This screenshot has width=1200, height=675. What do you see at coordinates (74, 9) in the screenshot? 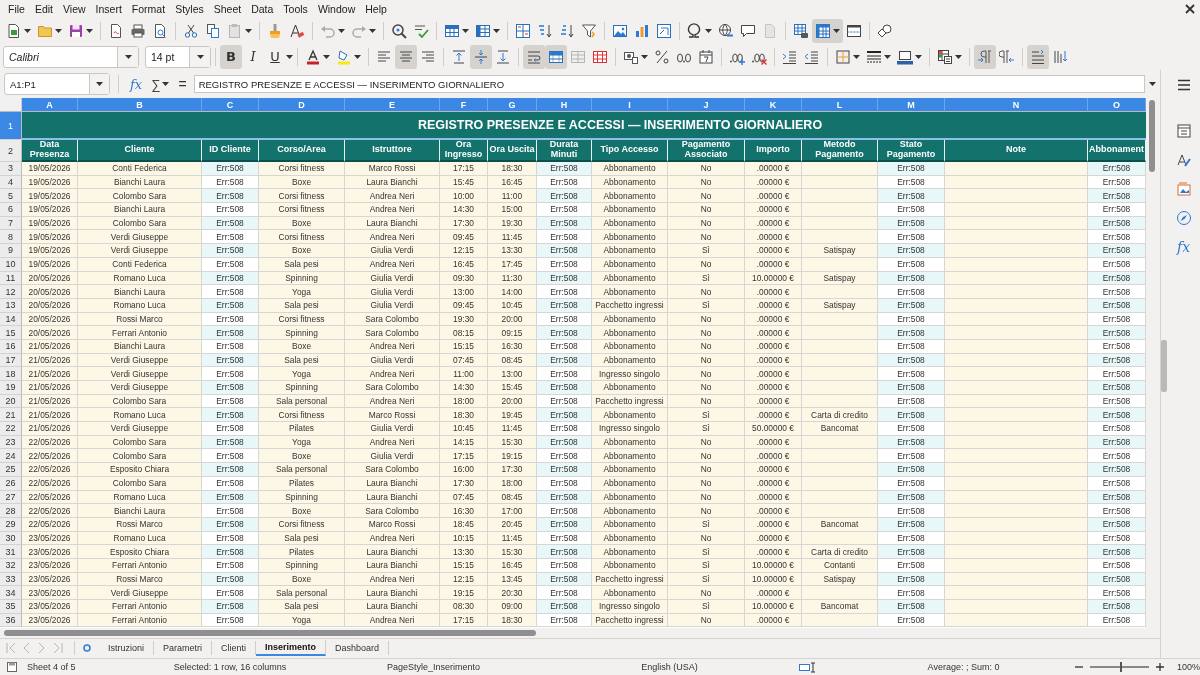
I see `menu-item: View` at bounding box center [74, 9].